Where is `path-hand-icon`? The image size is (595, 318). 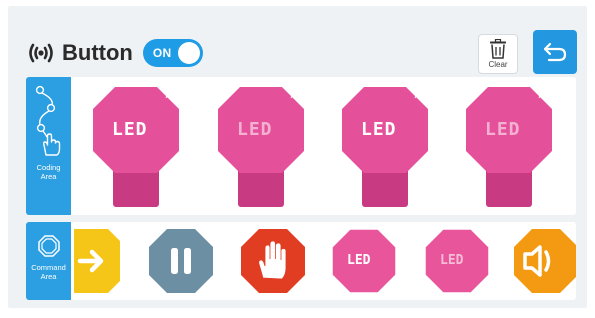 path-hand-icon is located at coordinates (47, 120).